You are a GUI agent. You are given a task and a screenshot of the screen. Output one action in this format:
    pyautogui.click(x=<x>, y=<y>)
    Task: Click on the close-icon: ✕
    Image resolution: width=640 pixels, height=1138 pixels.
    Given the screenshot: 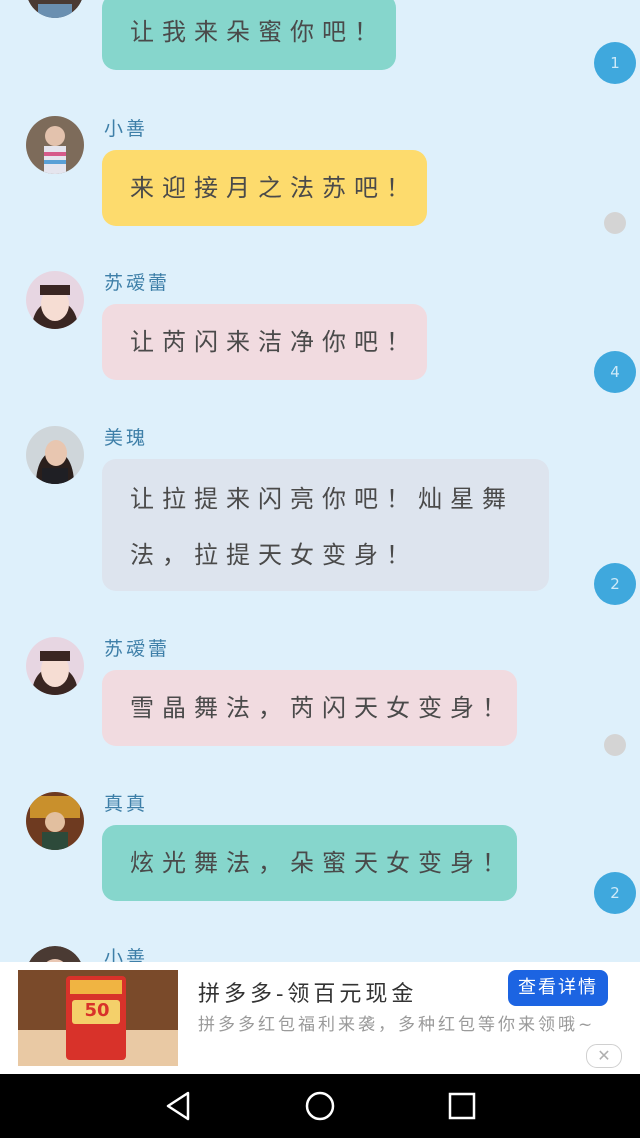 What is the action you would take?
    pyautogui.click(x=604, y=1056)
    